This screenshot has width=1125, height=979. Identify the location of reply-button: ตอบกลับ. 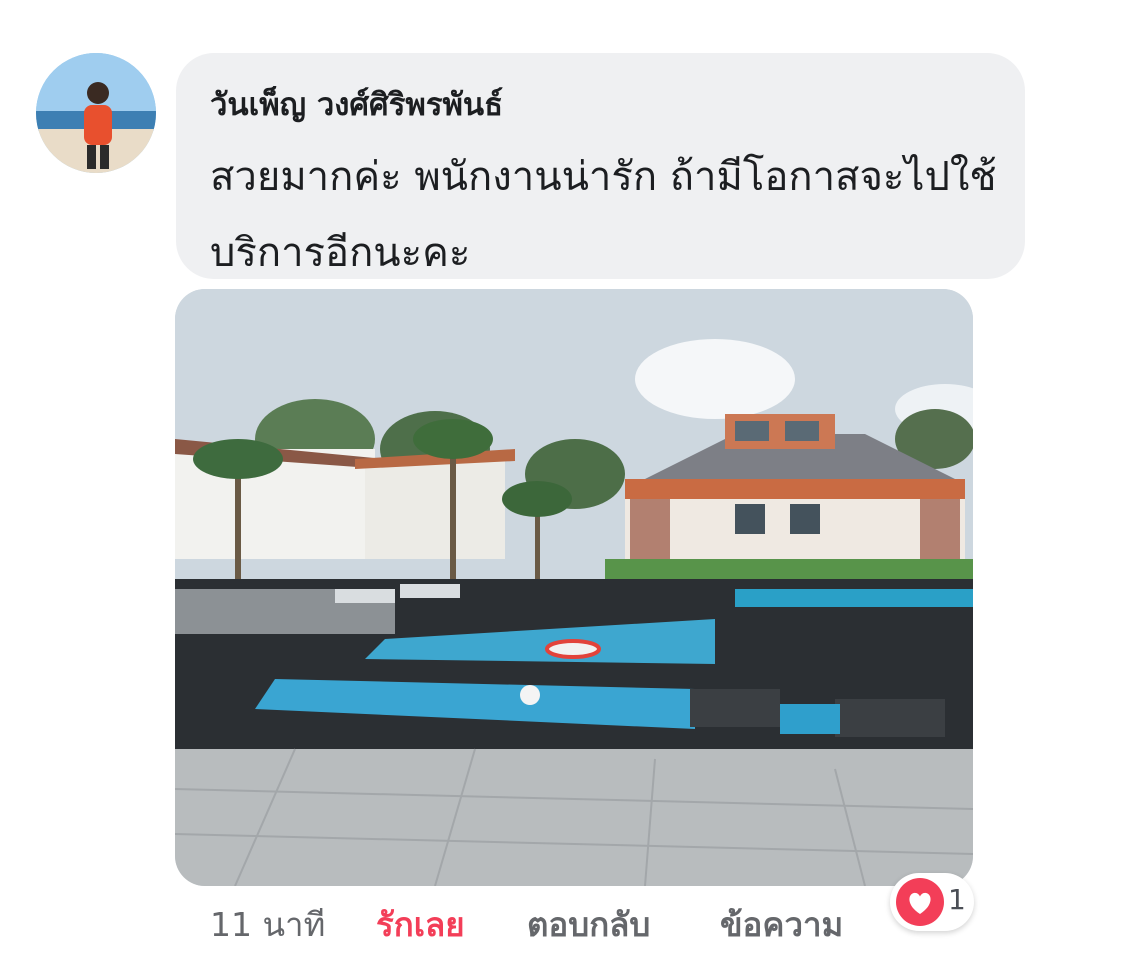
(588, 924).